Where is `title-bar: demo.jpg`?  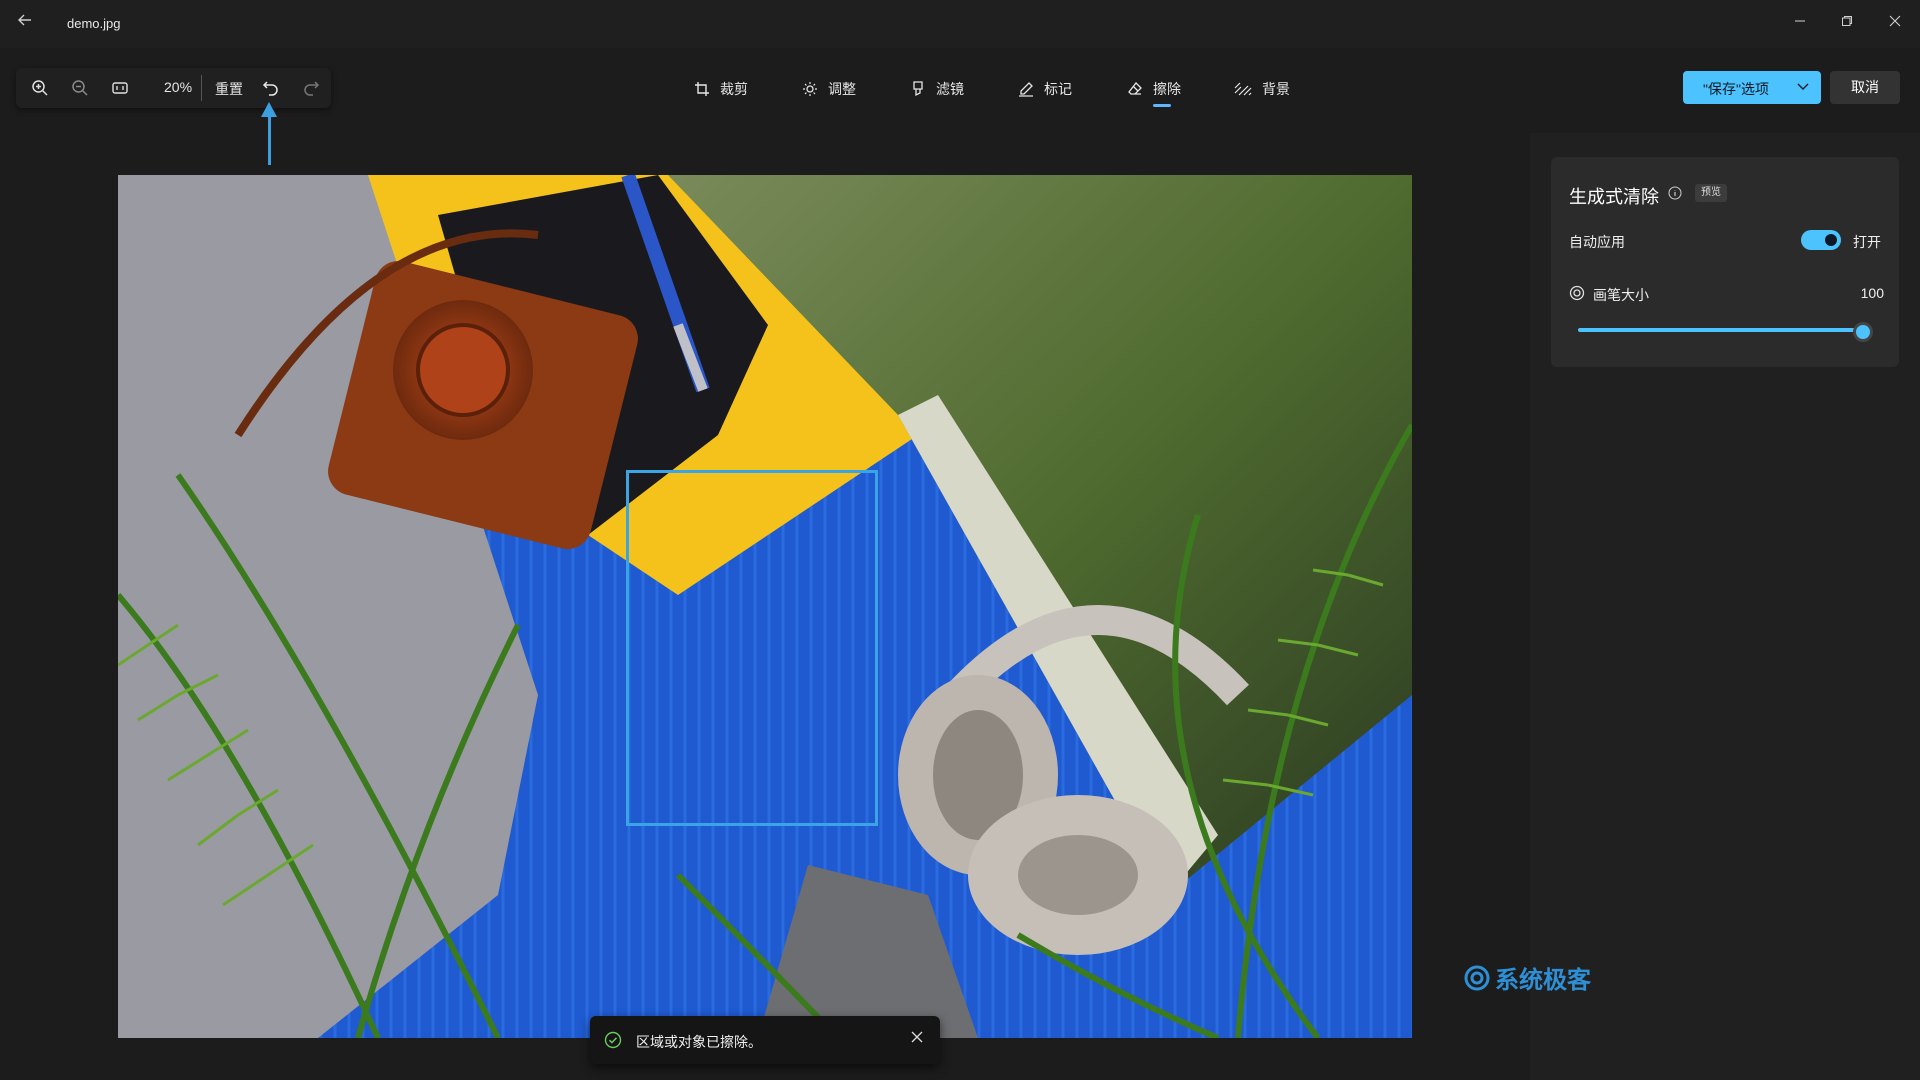 title-bar: demo.jpg is located at coordinates (960, 24).